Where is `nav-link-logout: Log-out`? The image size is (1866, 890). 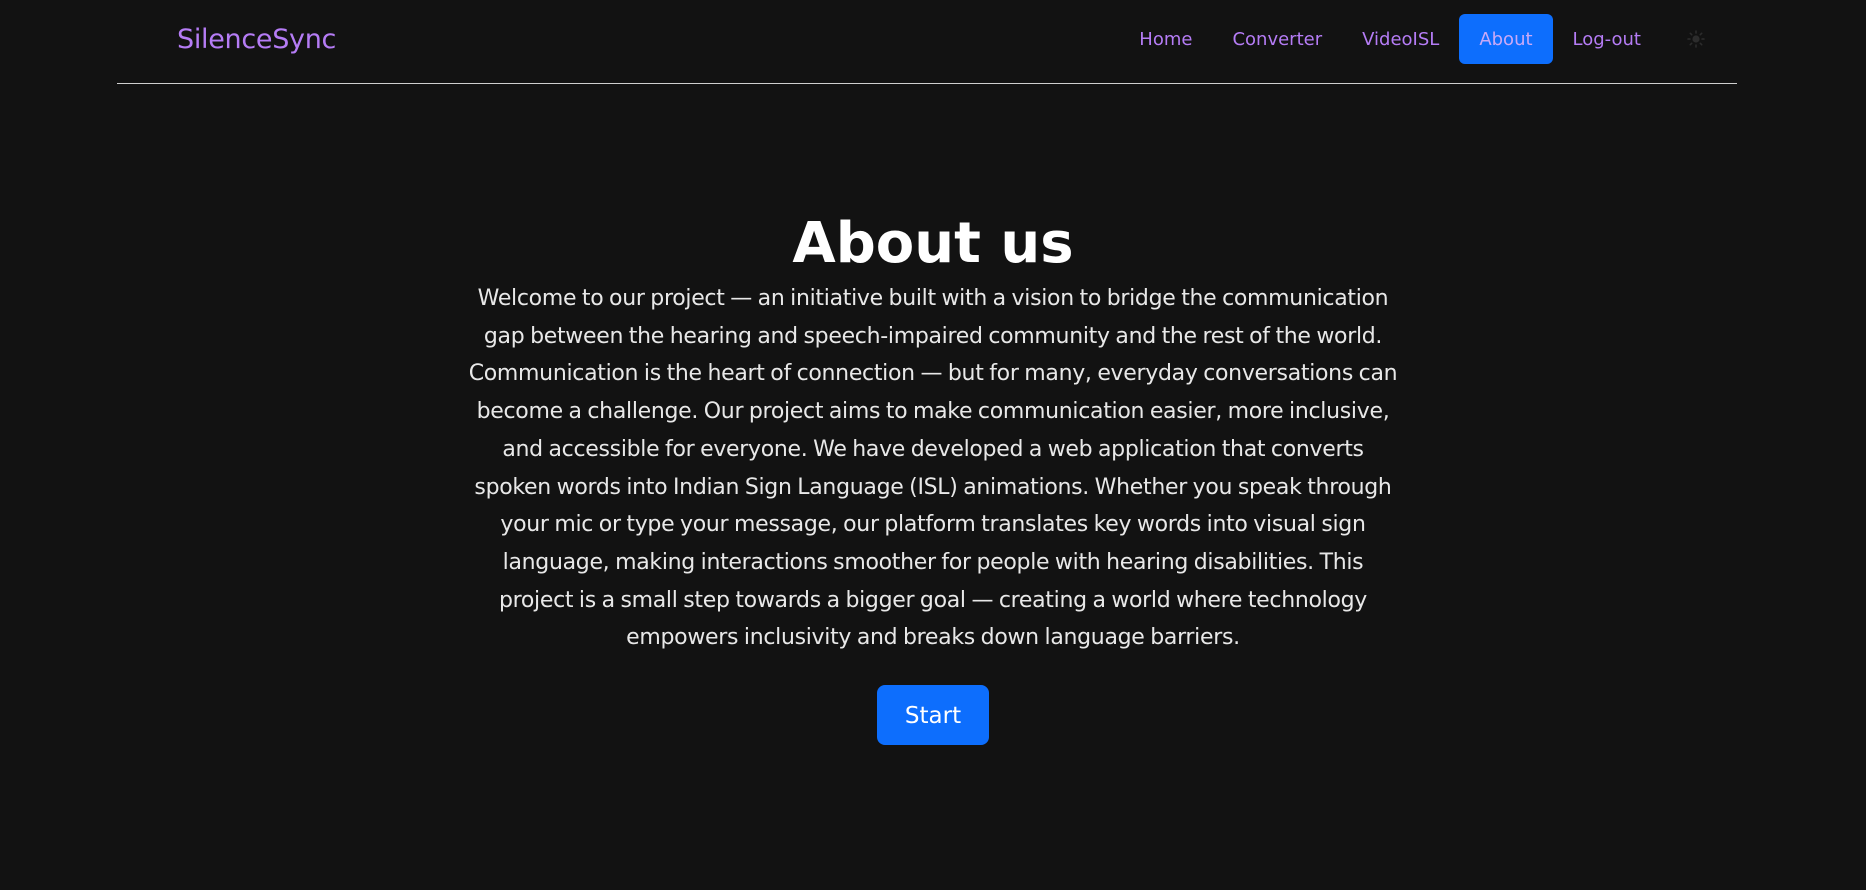 nav-link-logout: Log-out is located at coordinates (1607, 39).